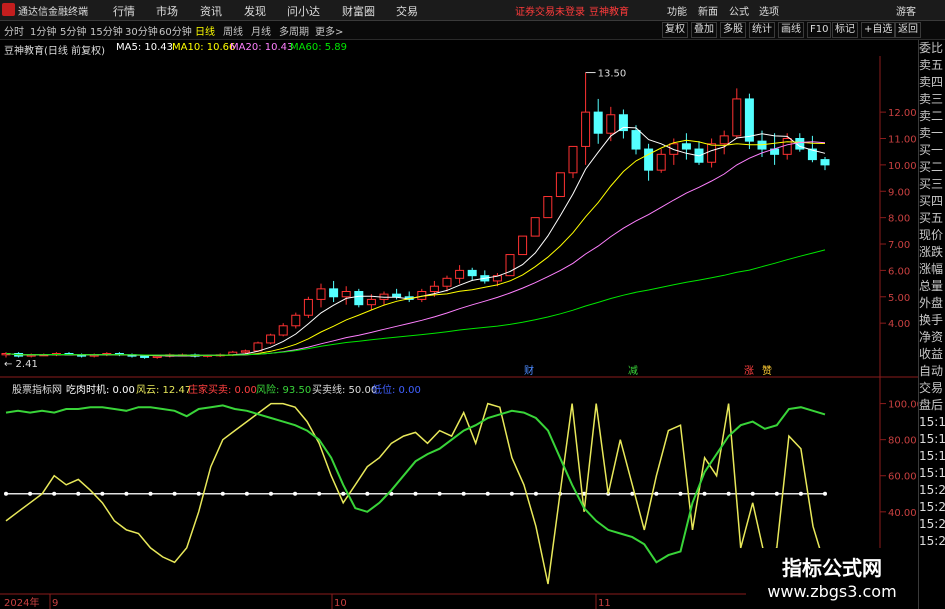  I want to click on btn-f10: F10, so click(819, 30).